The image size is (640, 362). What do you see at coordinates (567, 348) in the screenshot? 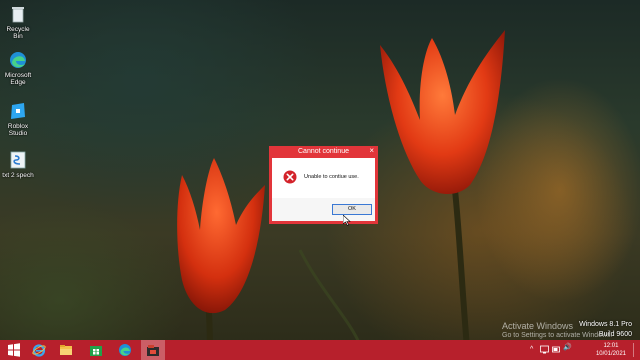
I see `volume-icon: 🔊` at bounding box center [567, 348].